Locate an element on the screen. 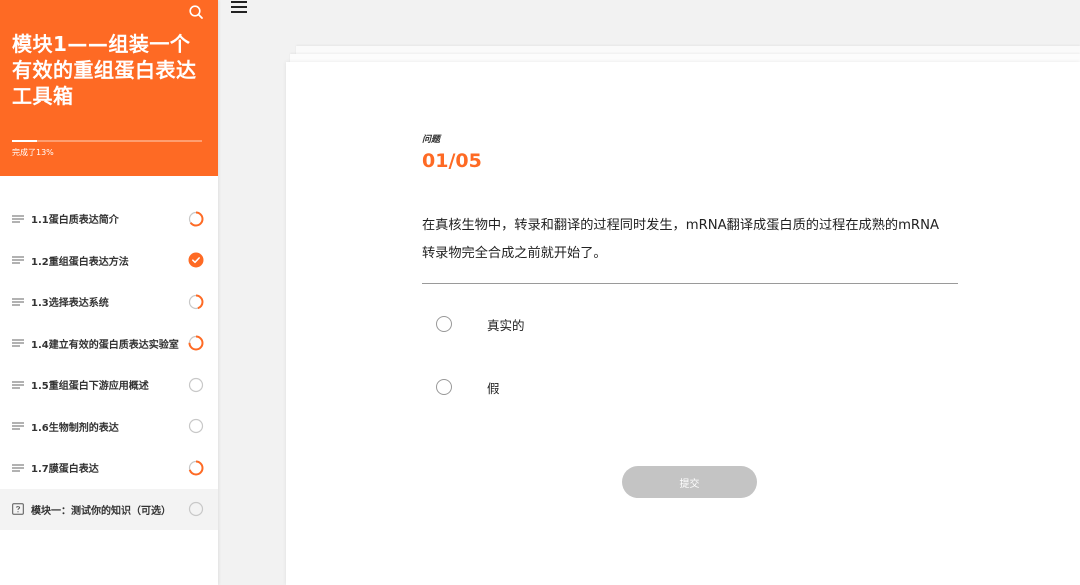 This screenshot has width=1080, height=585. course-header: 模块1——组装一个有效的重组蛋白表达工具箱 完成了13% is located at coordinates (109, 88).